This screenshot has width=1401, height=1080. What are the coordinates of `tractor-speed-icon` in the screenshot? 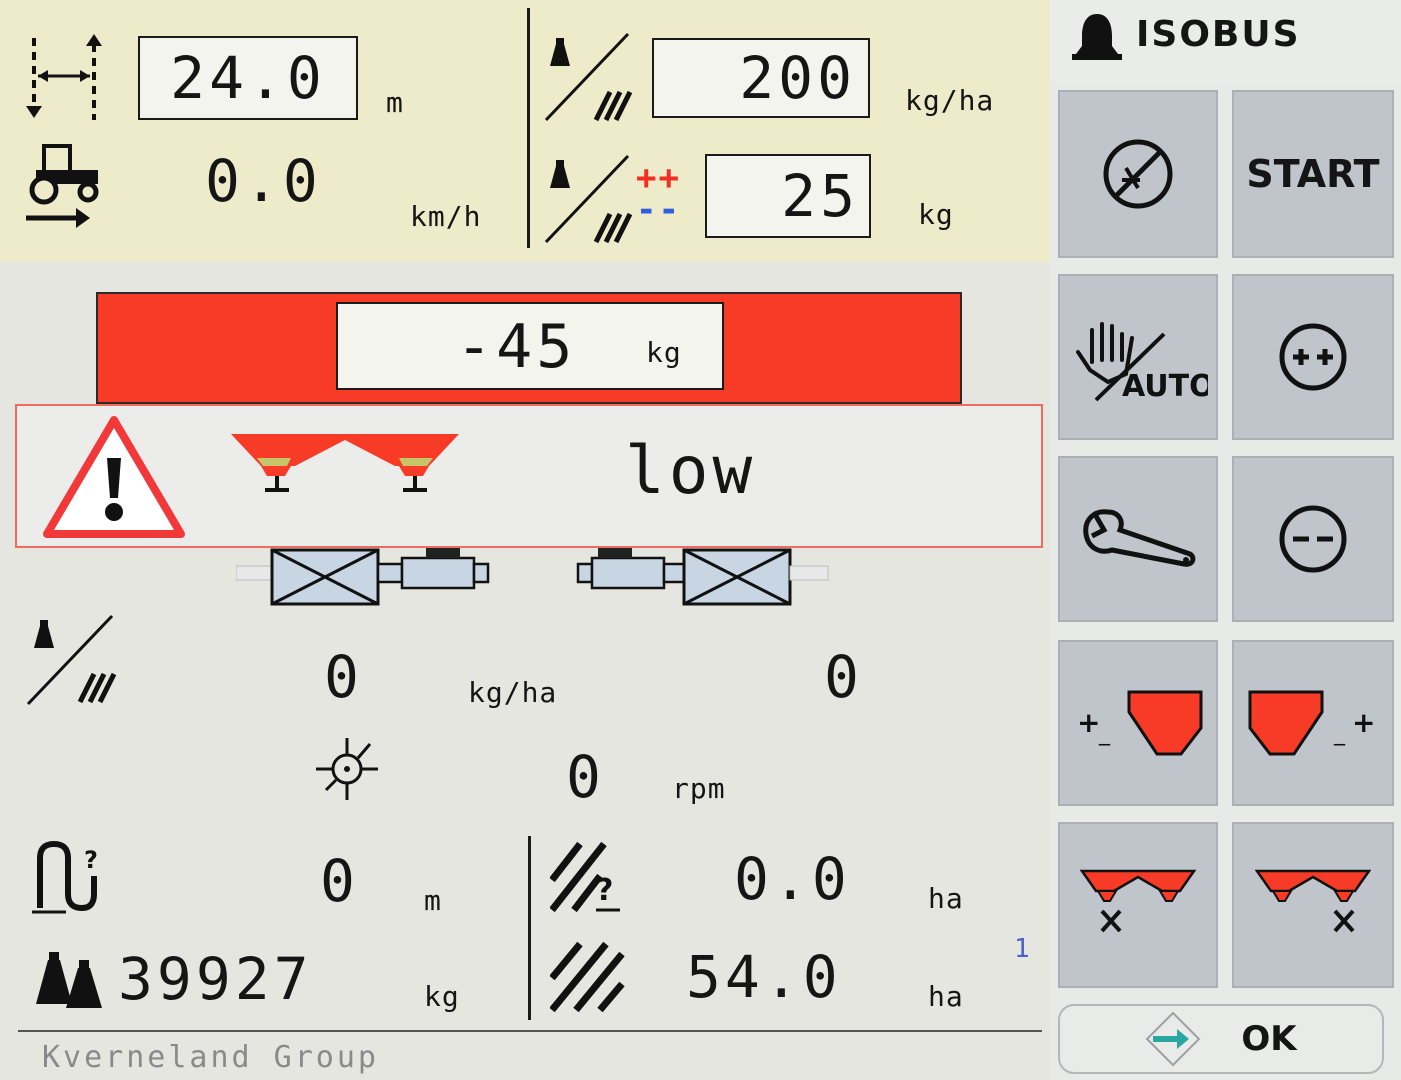 It's located at (62, 186).